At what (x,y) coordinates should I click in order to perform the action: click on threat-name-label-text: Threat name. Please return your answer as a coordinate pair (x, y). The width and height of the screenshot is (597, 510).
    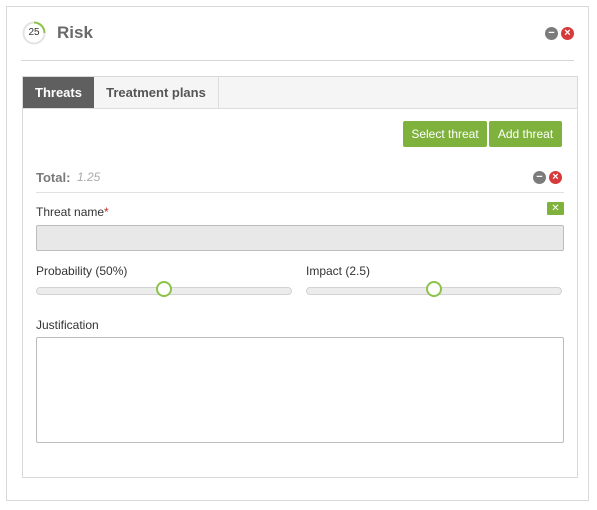
    Looking at the image, I should click on (70, 212).